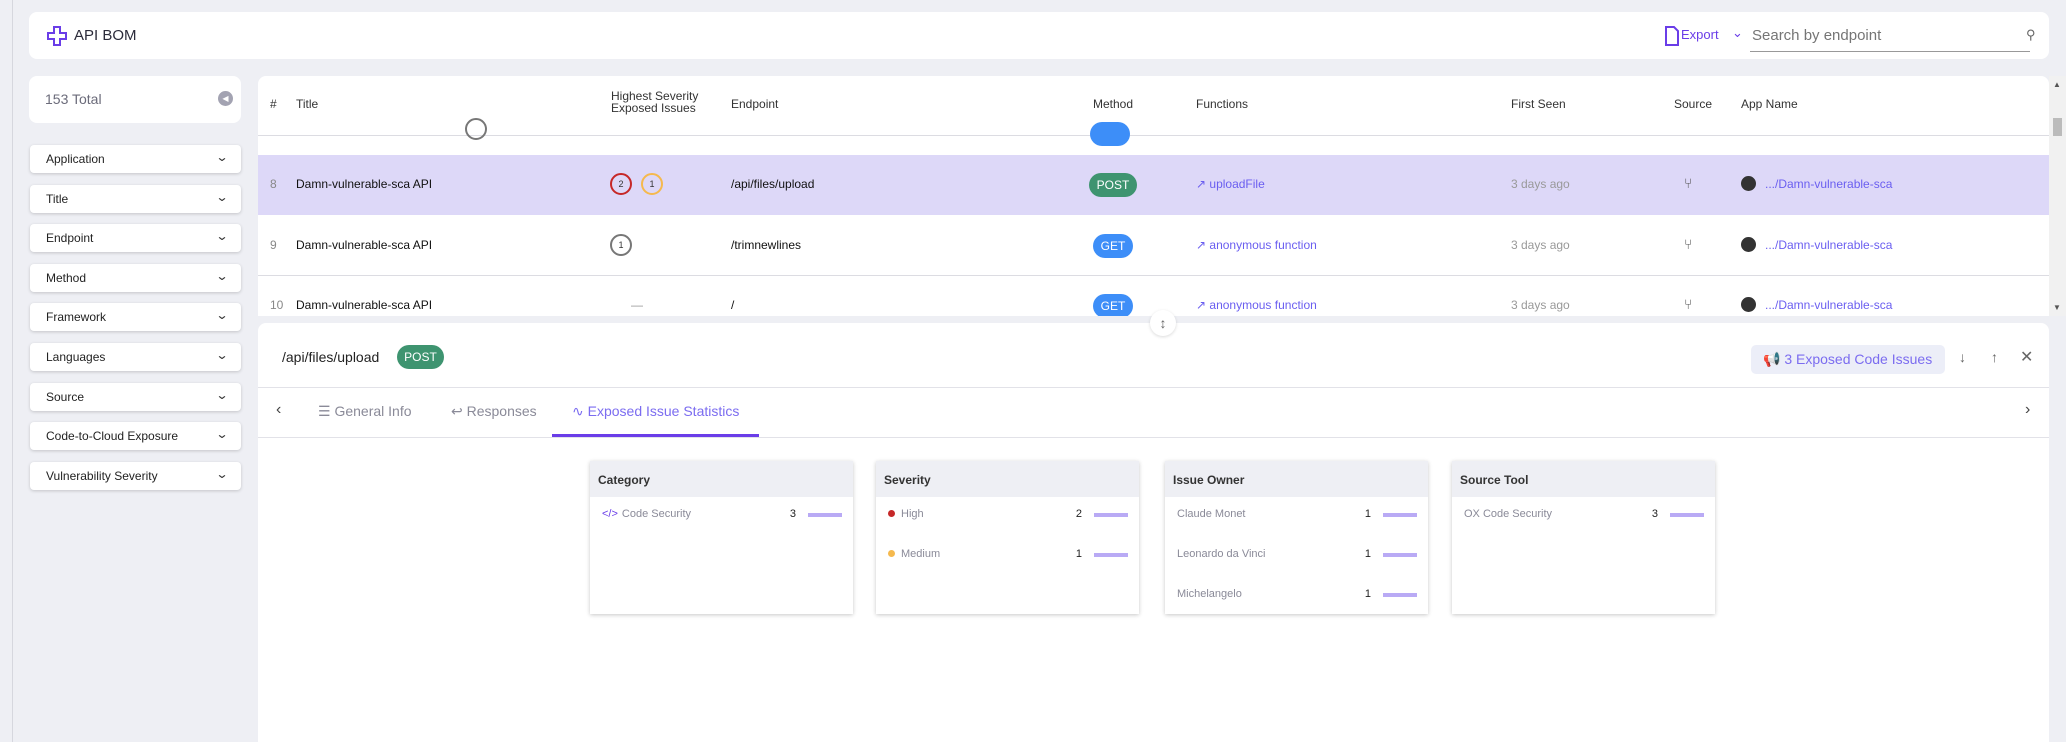 This screenshot has height=742, width=2066. What do you see at coordinates (1263, 245) in the screenshot?
I see `function-name: anonymous function` at bounding box center [1263, 245].